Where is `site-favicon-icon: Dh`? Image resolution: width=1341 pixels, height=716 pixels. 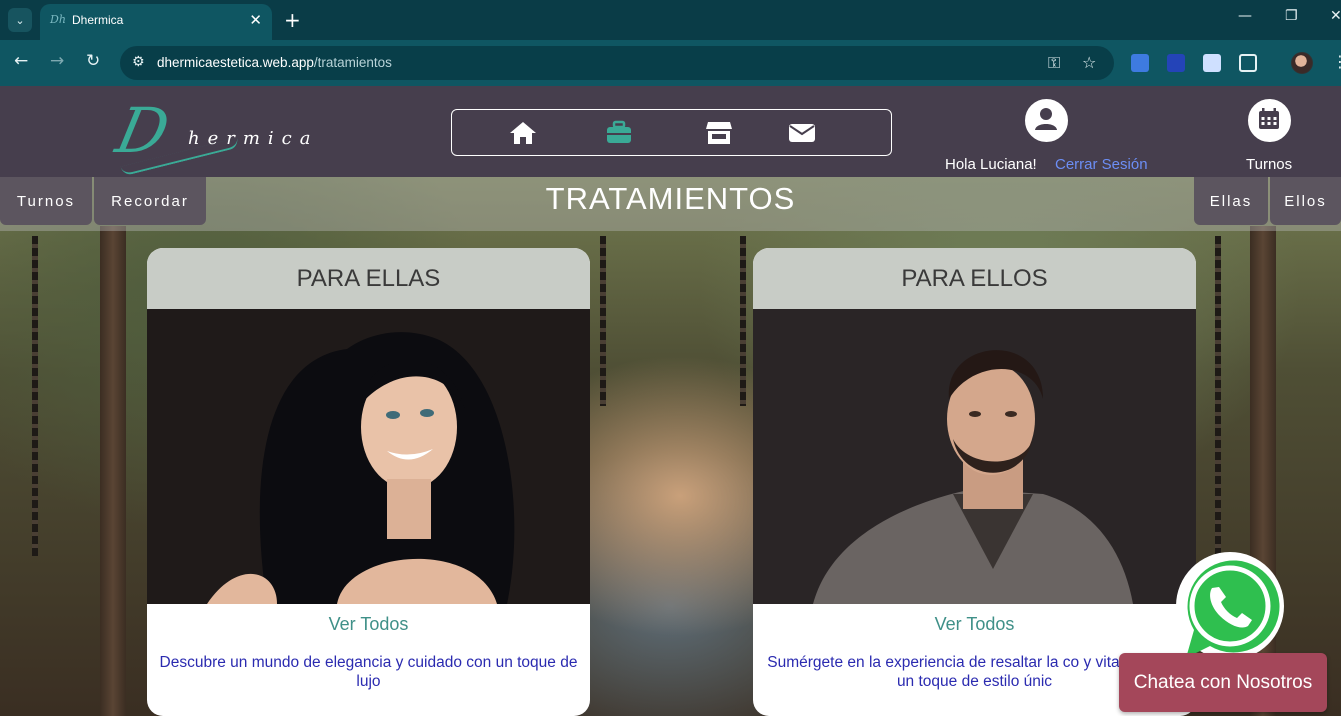 site-favicon-icon: Dh is located at coordinates (58, 19).